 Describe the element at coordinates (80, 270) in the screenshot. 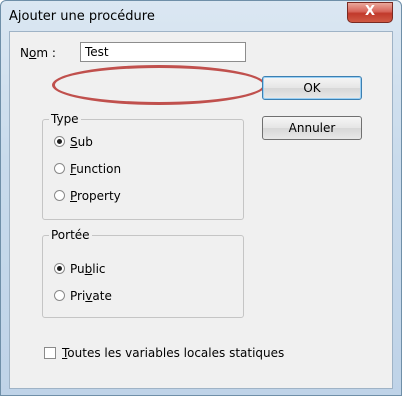

I see `radio-public: Public` at that location.